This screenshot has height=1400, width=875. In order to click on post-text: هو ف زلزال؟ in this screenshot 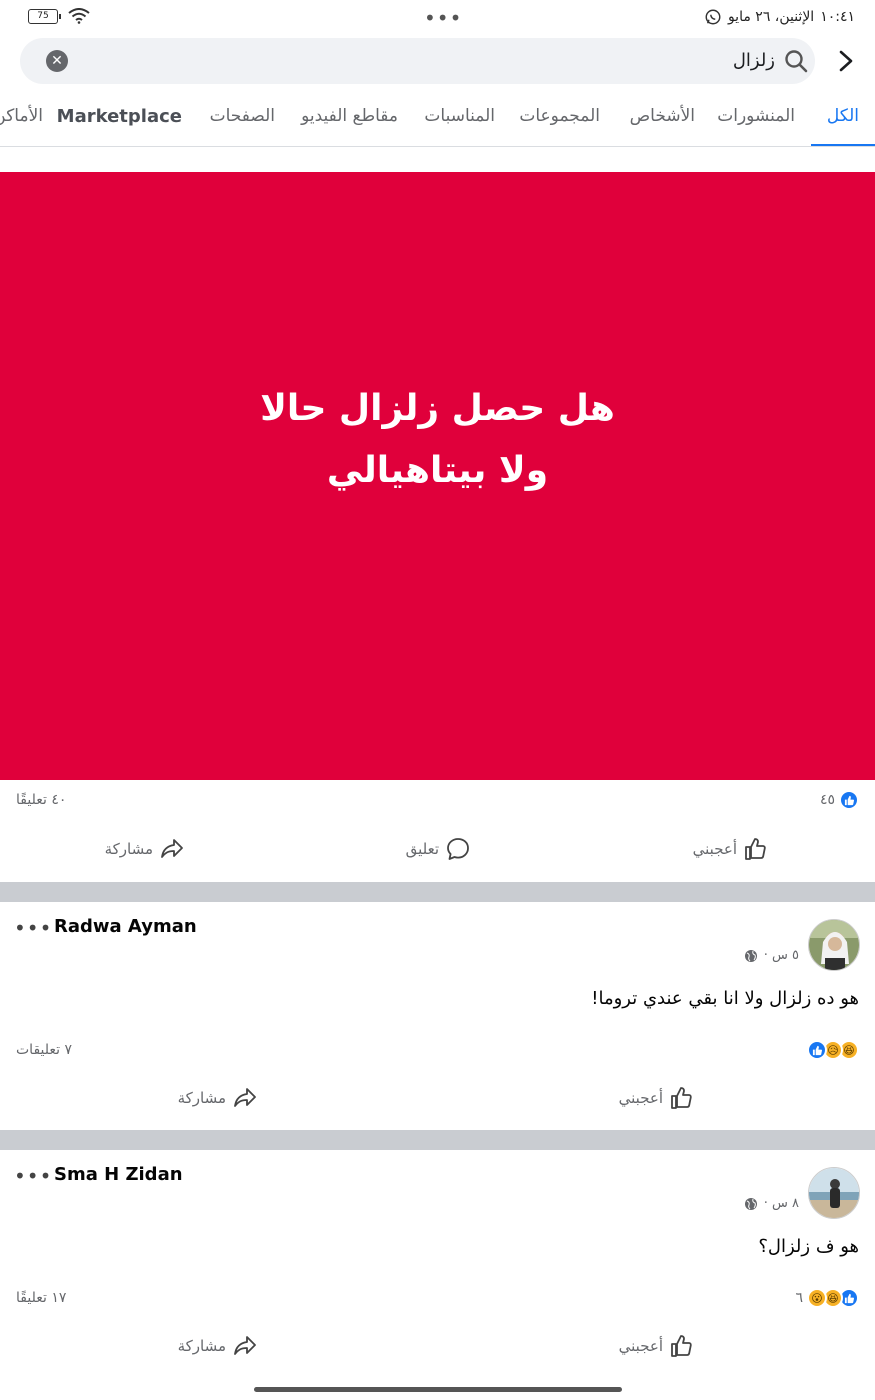, I will do `click(808, 1246)`.